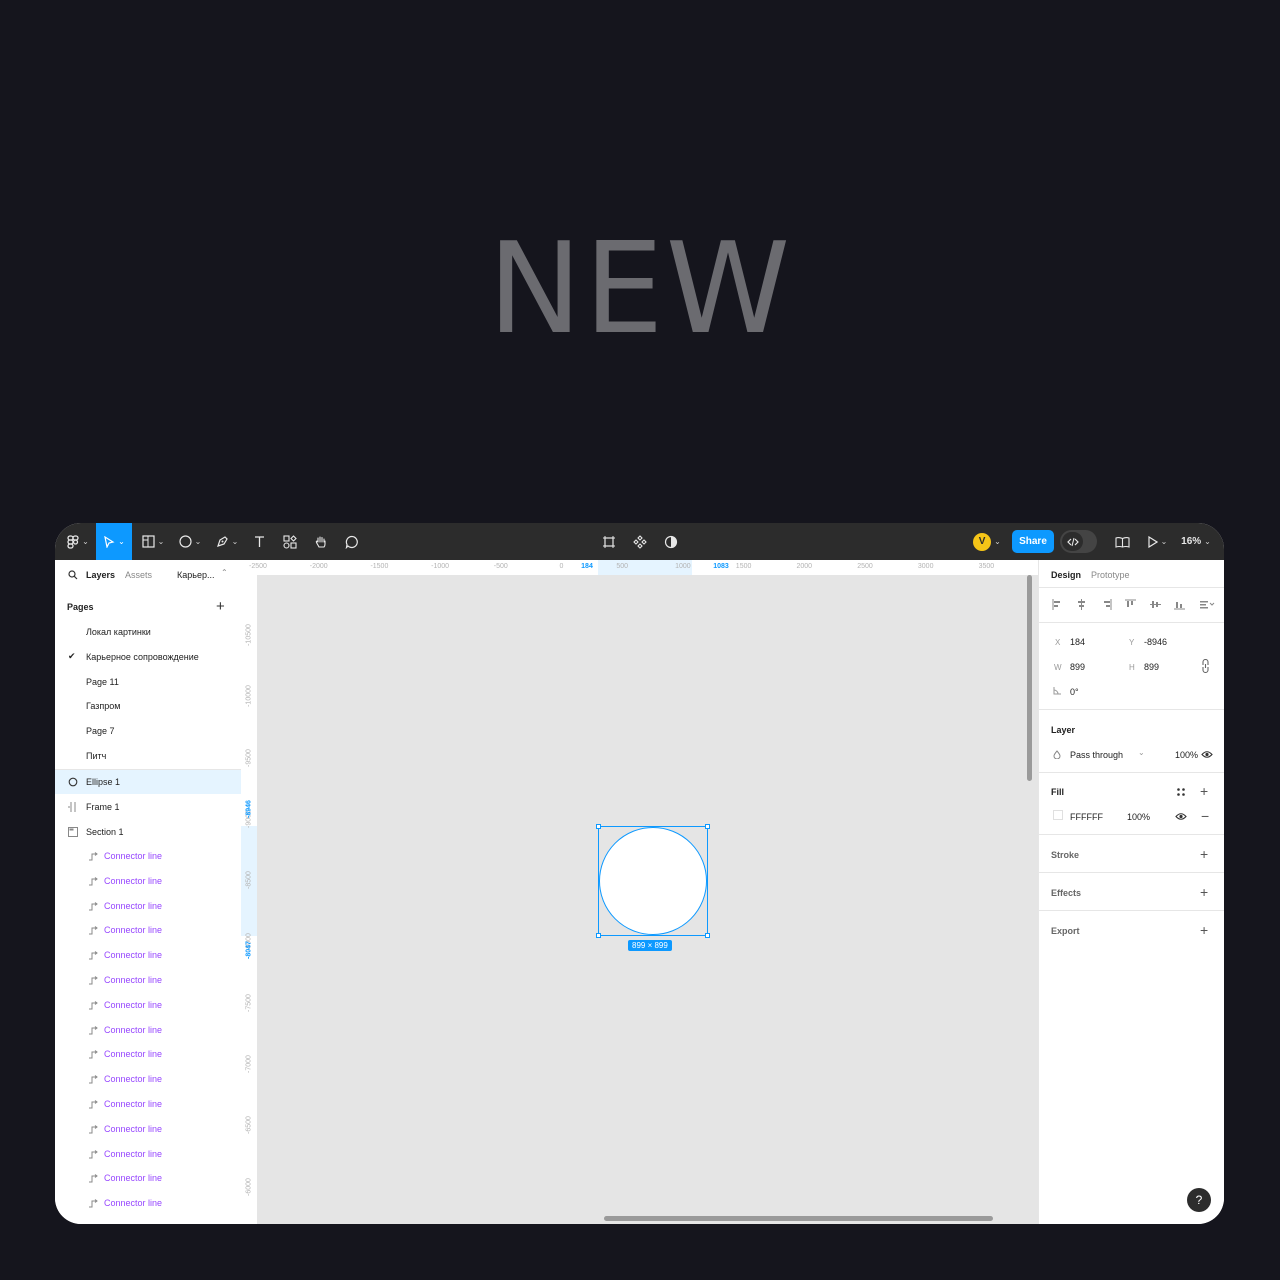 The width and height of the screenshot is (1280, 1280). Describe the element at coordinates (138, 575) in the screenshot. I see `tab-assets: Assets` at that location.